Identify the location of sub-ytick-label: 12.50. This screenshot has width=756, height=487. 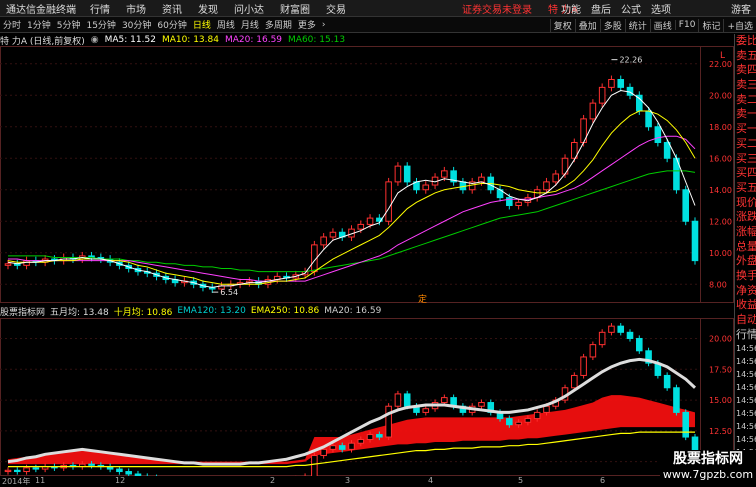
(720, 431).